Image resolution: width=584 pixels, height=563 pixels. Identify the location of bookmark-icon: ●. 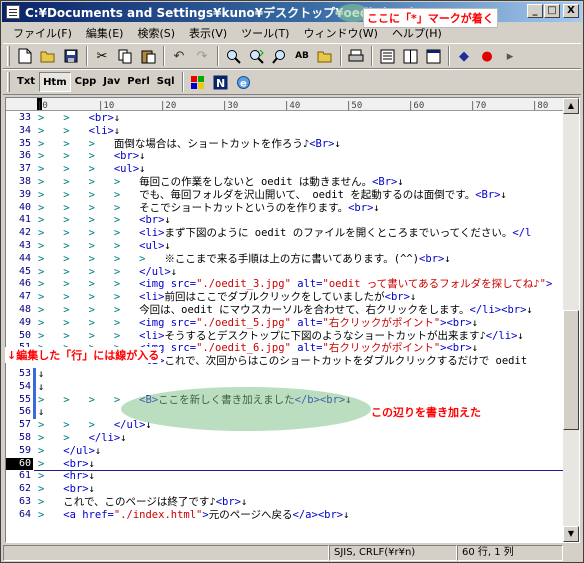
(487, 56).